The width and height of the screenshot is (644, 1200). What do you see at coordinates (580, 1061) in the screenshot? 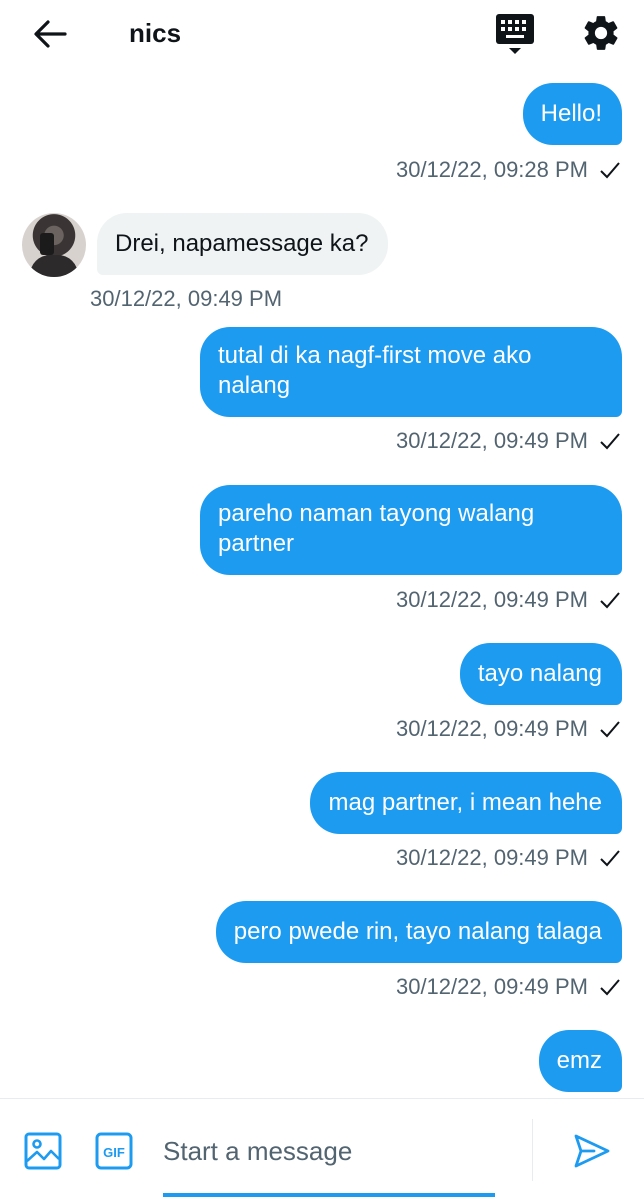
I see `outgoing-message: emz` at bounding box center [580, 1061].